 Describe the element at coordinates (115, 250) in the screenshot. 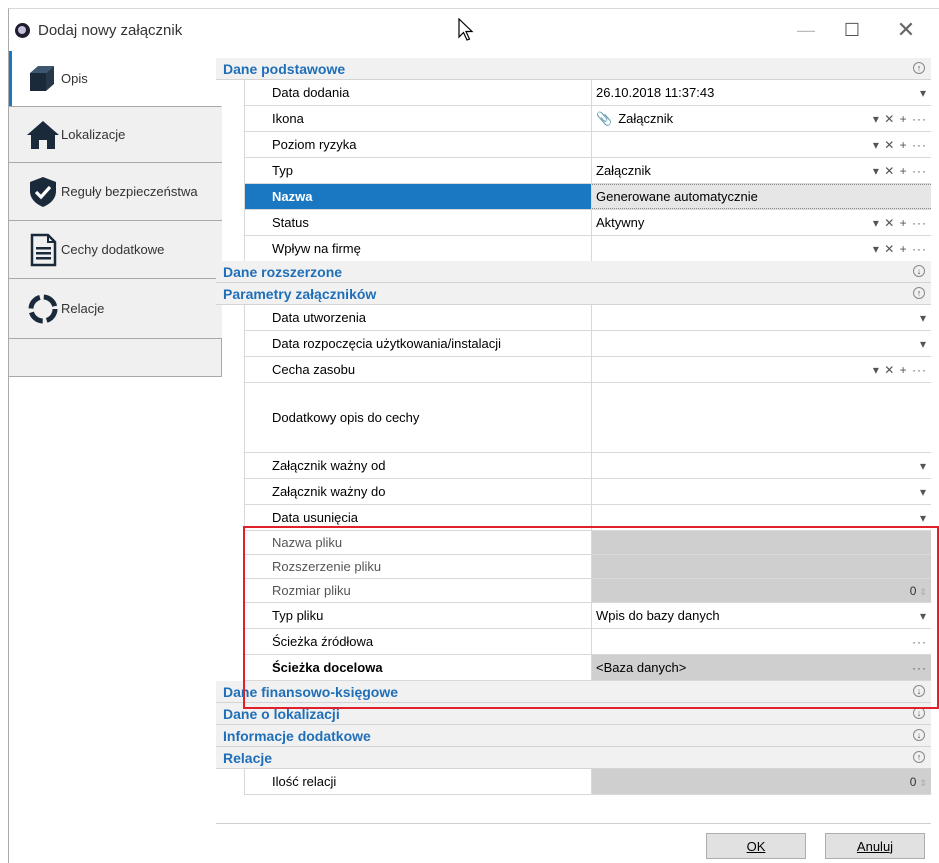

I see `tab-cechy-dodatkowe: Cechy dodatkowe` at that location.